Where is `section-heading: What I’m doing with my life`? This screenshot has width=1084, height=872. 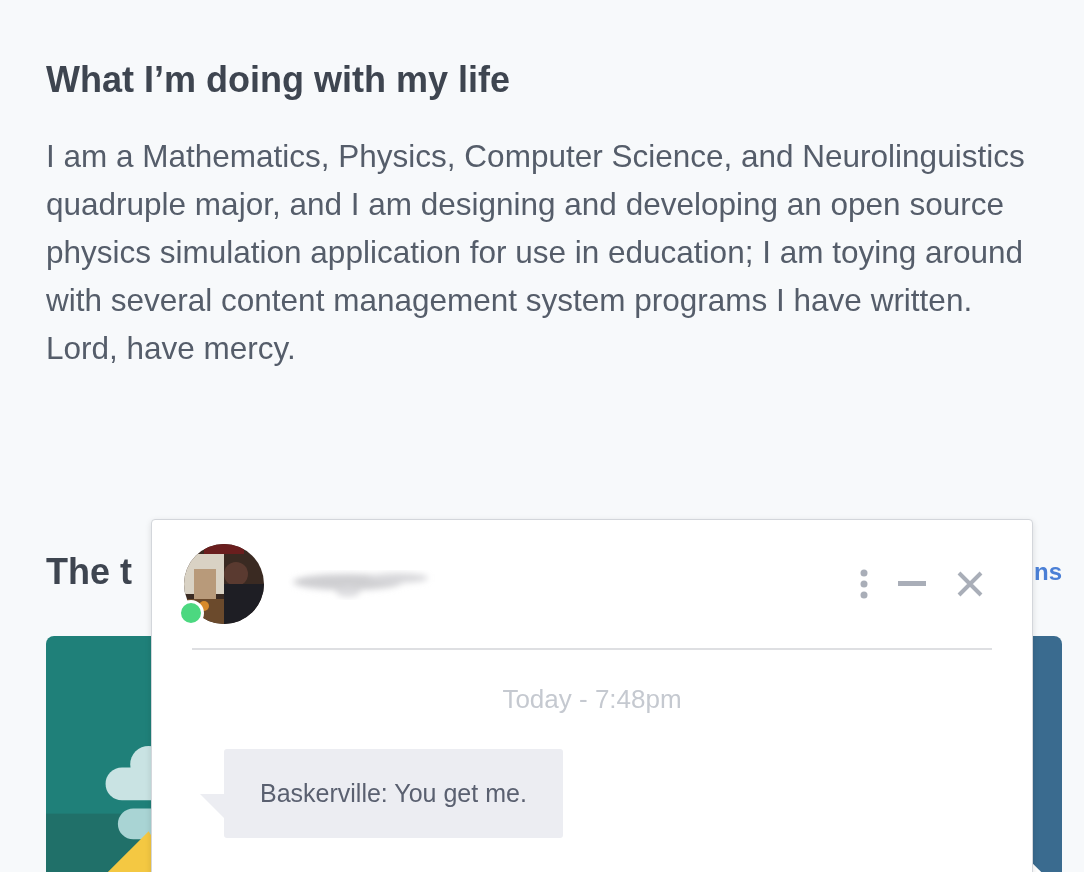
section-heading: What I’m doing with my life is located at coordinates (278, 80).